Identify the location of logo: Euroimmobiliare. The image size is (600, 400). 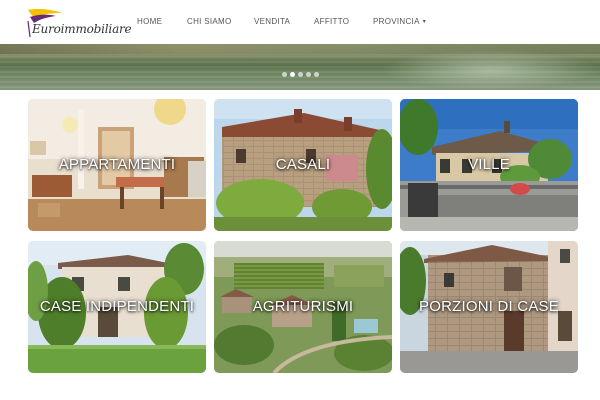
(79, 23).